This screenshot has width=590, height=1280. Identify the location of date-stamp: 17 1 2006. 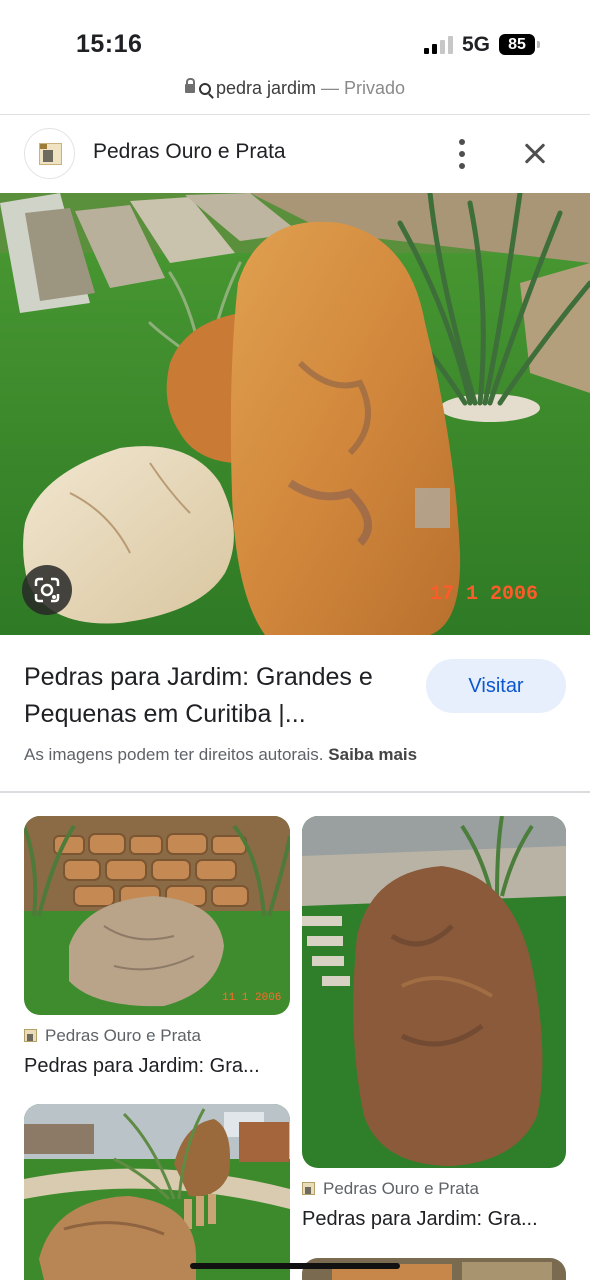
(484, 594).